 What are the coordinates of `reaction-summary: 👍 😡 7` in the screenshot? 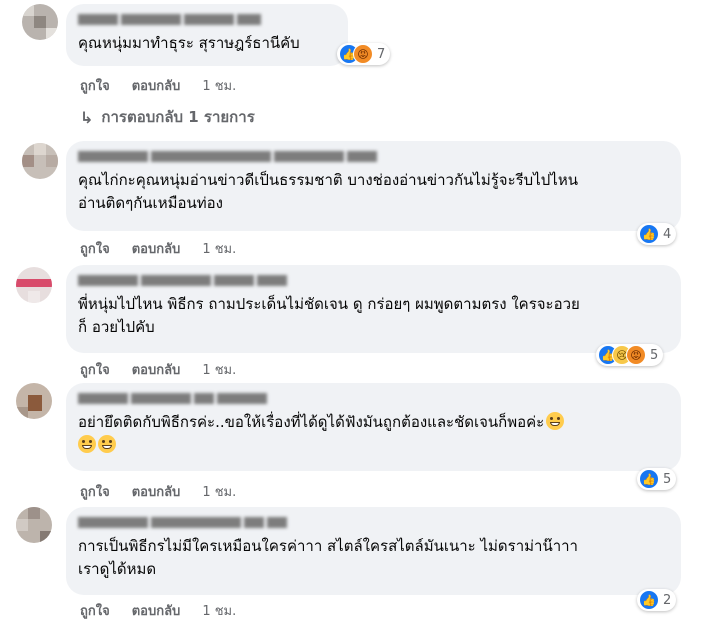 It's located at (364, 54).